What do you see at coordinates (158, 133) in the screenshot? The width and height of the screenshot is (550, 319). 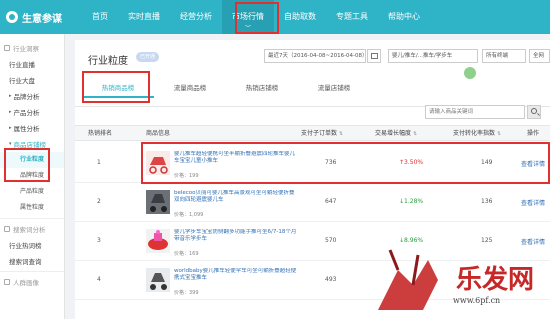 I see `col-product: 商品信息` at bounding box center [158, 133].